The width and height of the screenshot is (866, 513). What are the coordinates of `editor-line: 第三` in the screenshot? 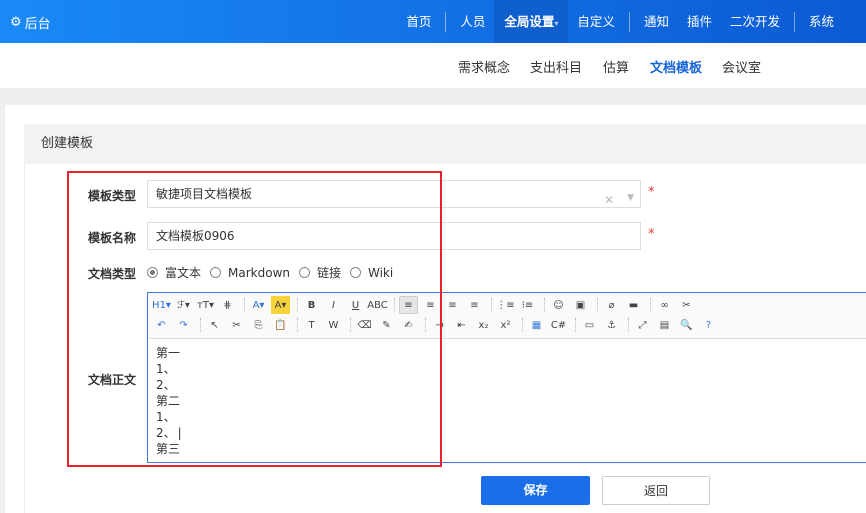 It's located at (168, 449).